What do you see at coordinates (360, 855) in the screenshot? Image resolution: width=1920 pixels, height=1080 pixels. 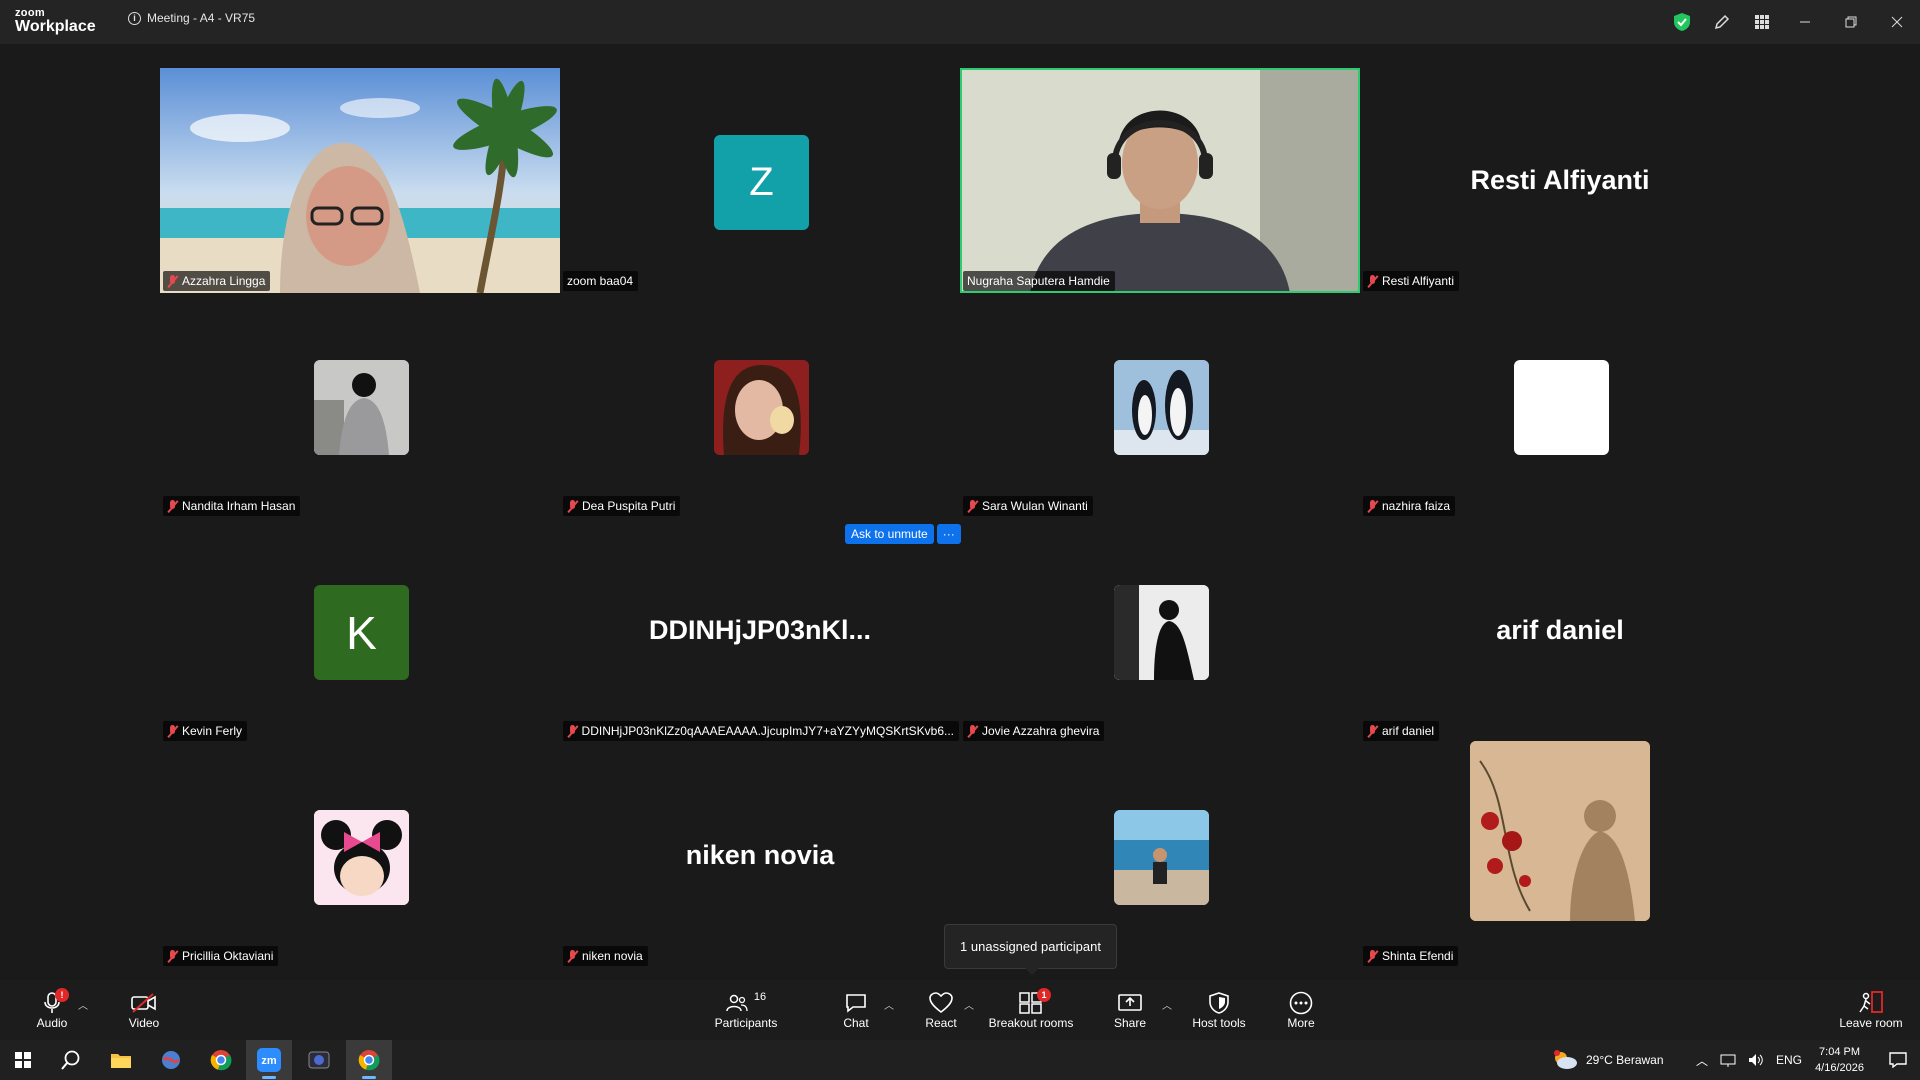 I see `participant-tile: Pricillia Oktaviani` at bounding box center [360, 855].